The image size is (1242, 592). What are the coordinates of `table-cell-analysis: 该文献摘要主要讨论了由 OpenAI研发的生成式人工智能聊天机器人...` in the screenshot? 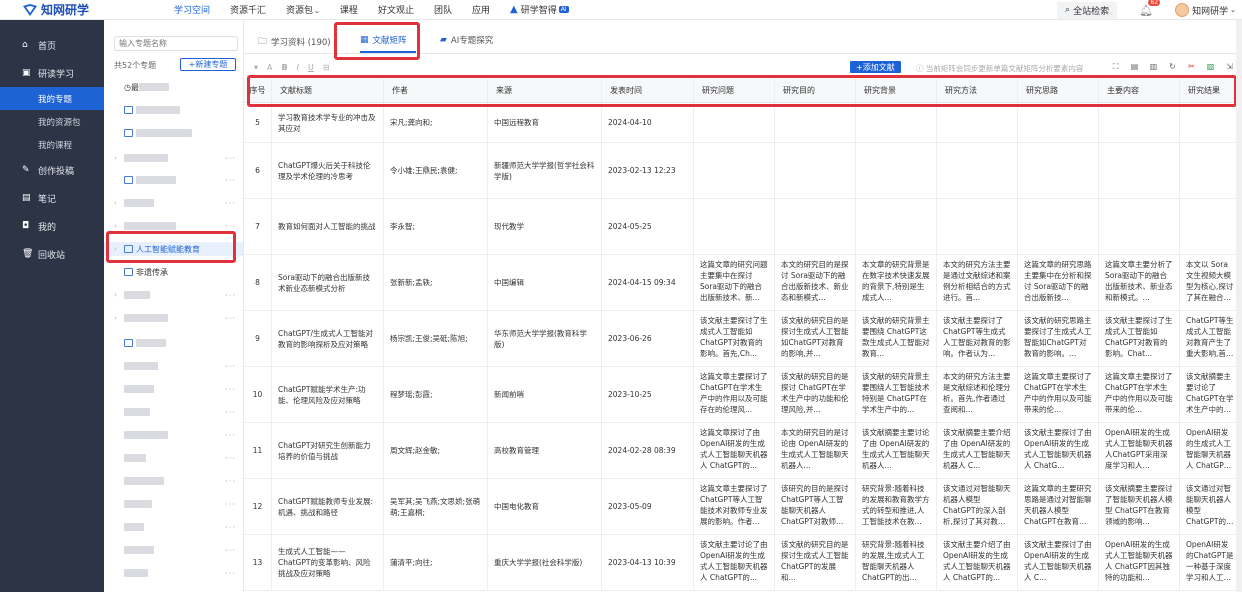 It's located at (896, 450).